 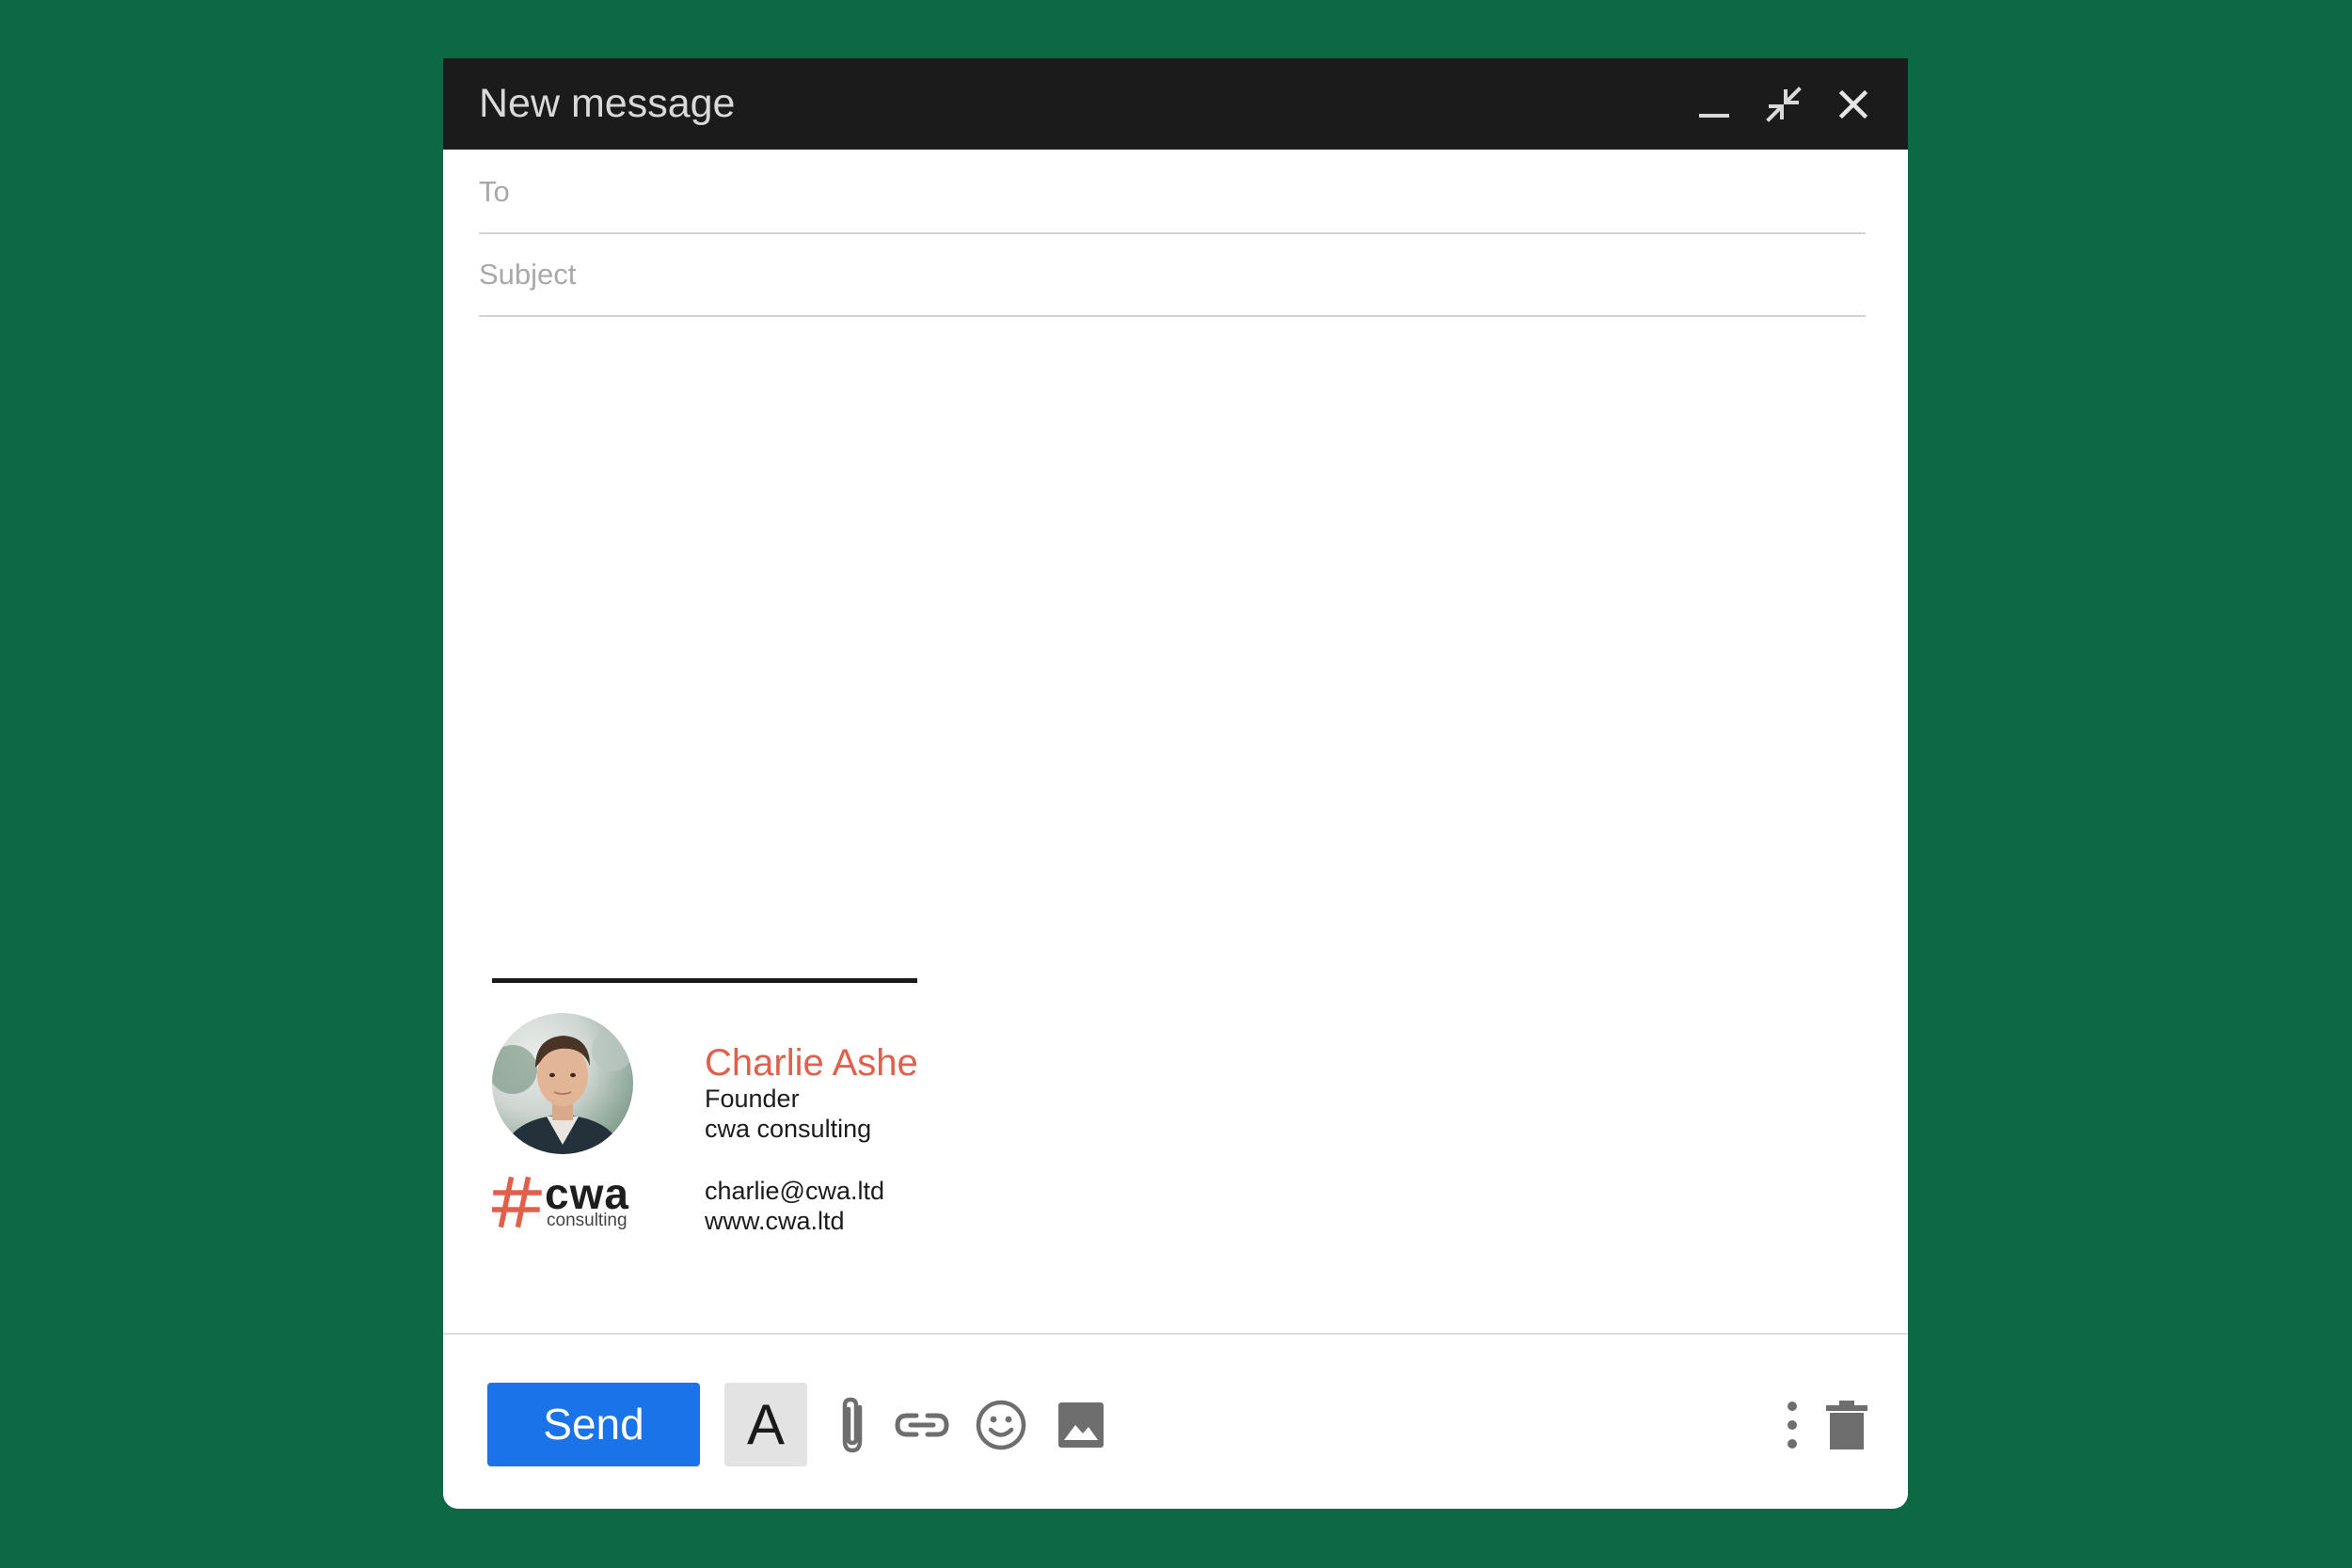 I want to click on more-options-button, so click(x=1792, y=1425).